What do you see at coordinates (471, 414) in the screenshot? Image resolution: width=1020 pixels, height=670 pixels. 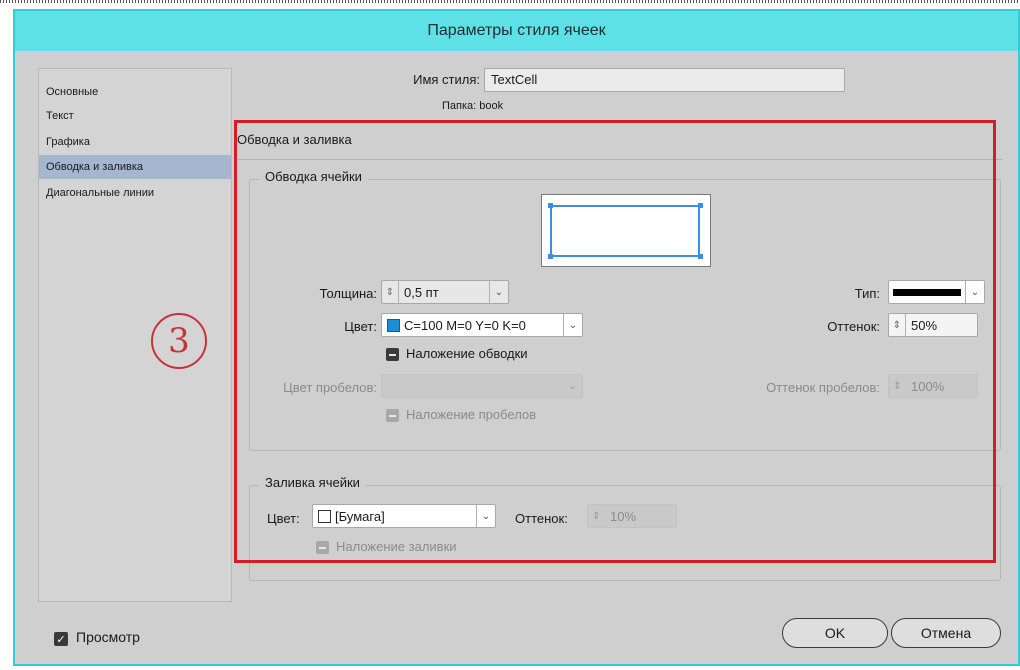 I see `overprint-gap-label: Наложение пробелов` at bounding box center [471, 414].